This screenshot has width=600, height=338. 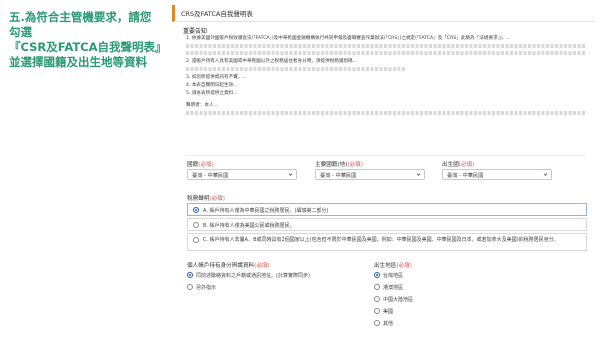 What do you see at coordinates (497, 174) in the screenshot?
I see `birthplace-select: 臺灣 - 中華民國` at bounding box center [497, 174].